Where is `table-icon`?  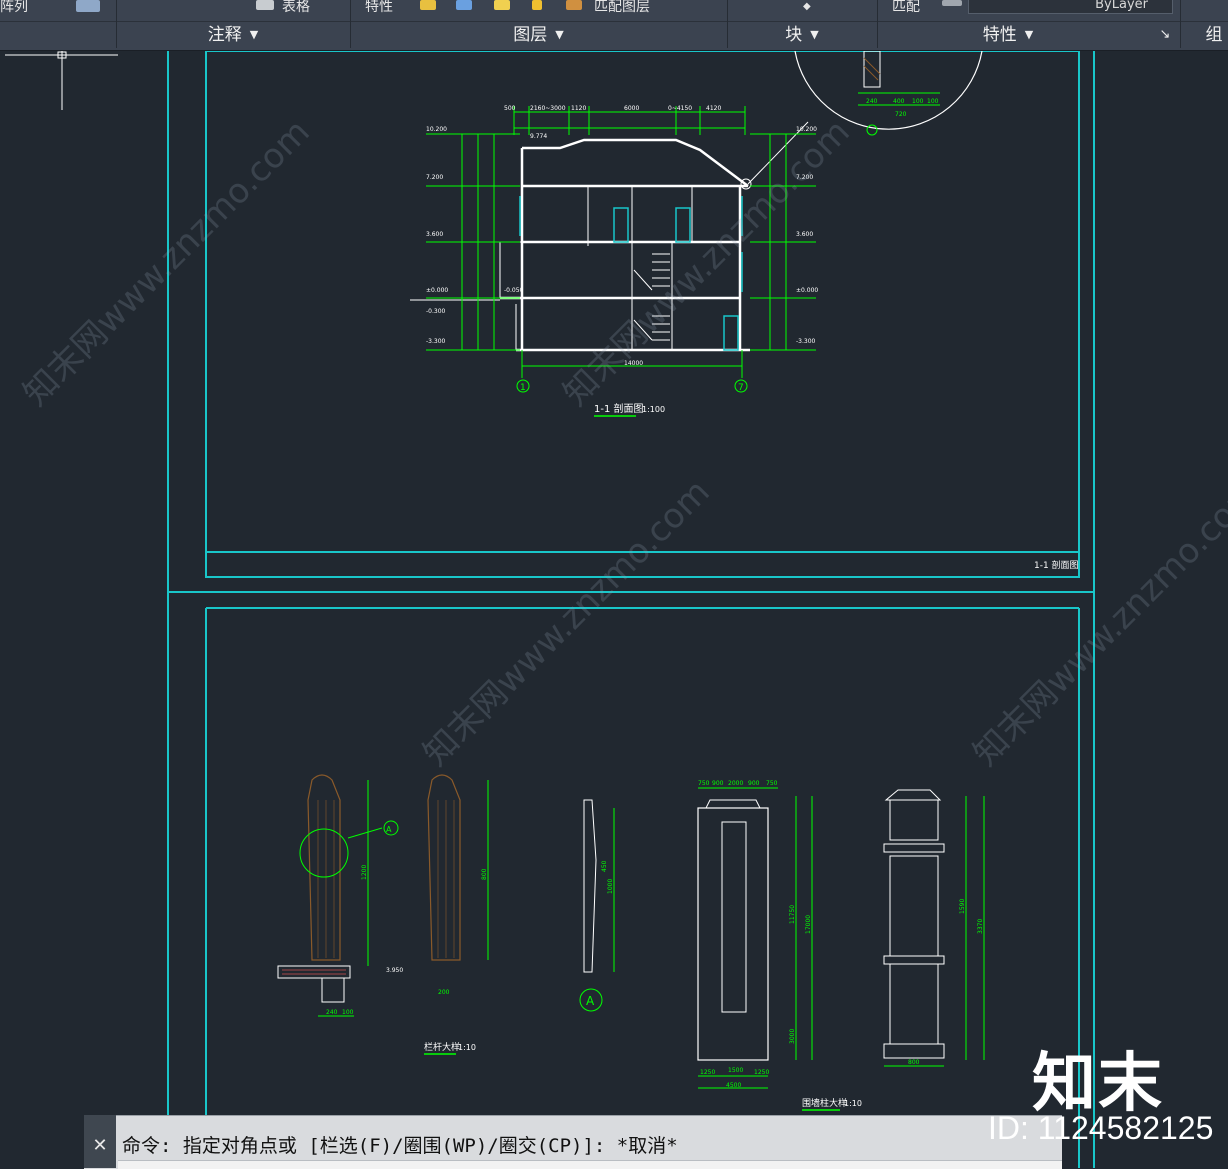
table-icon is located at coordinates (265, 5).